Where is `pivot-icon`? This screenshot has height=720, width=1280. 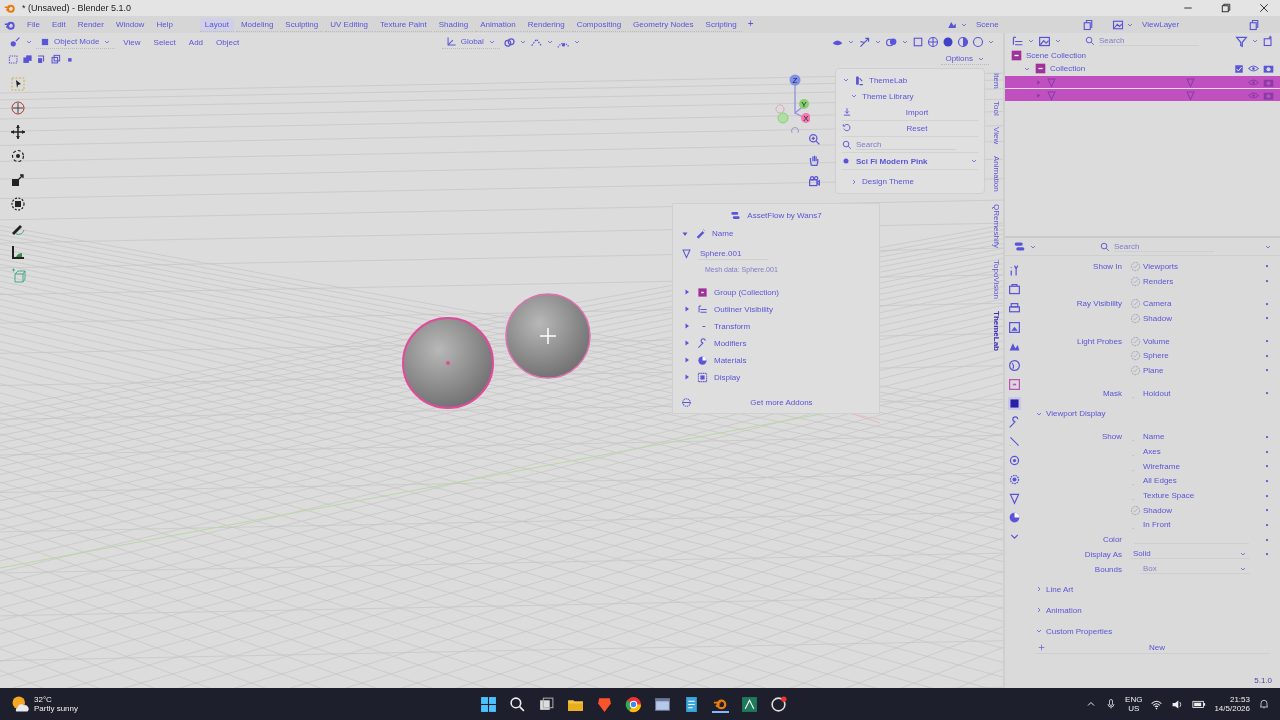 pivot-icon is located at coordinates (509, 42).